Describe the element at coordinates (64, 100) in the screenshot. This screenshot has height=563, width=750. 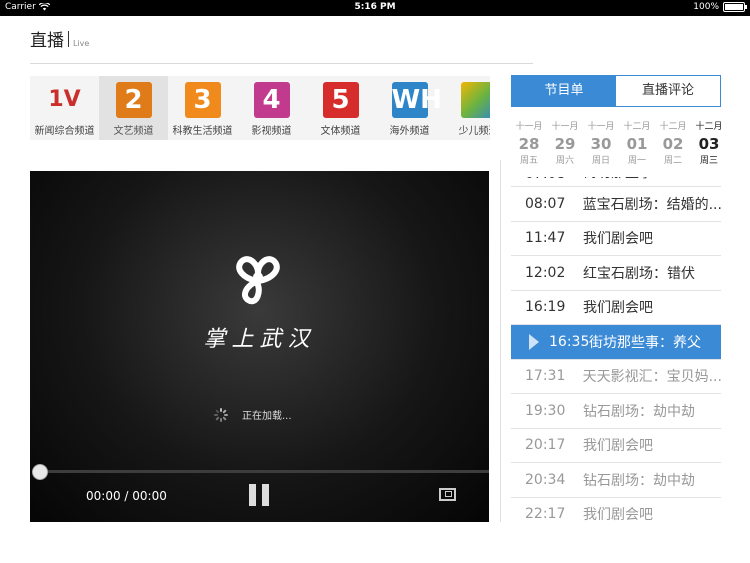
I see `channel-logo-icon: 1V` at that location.